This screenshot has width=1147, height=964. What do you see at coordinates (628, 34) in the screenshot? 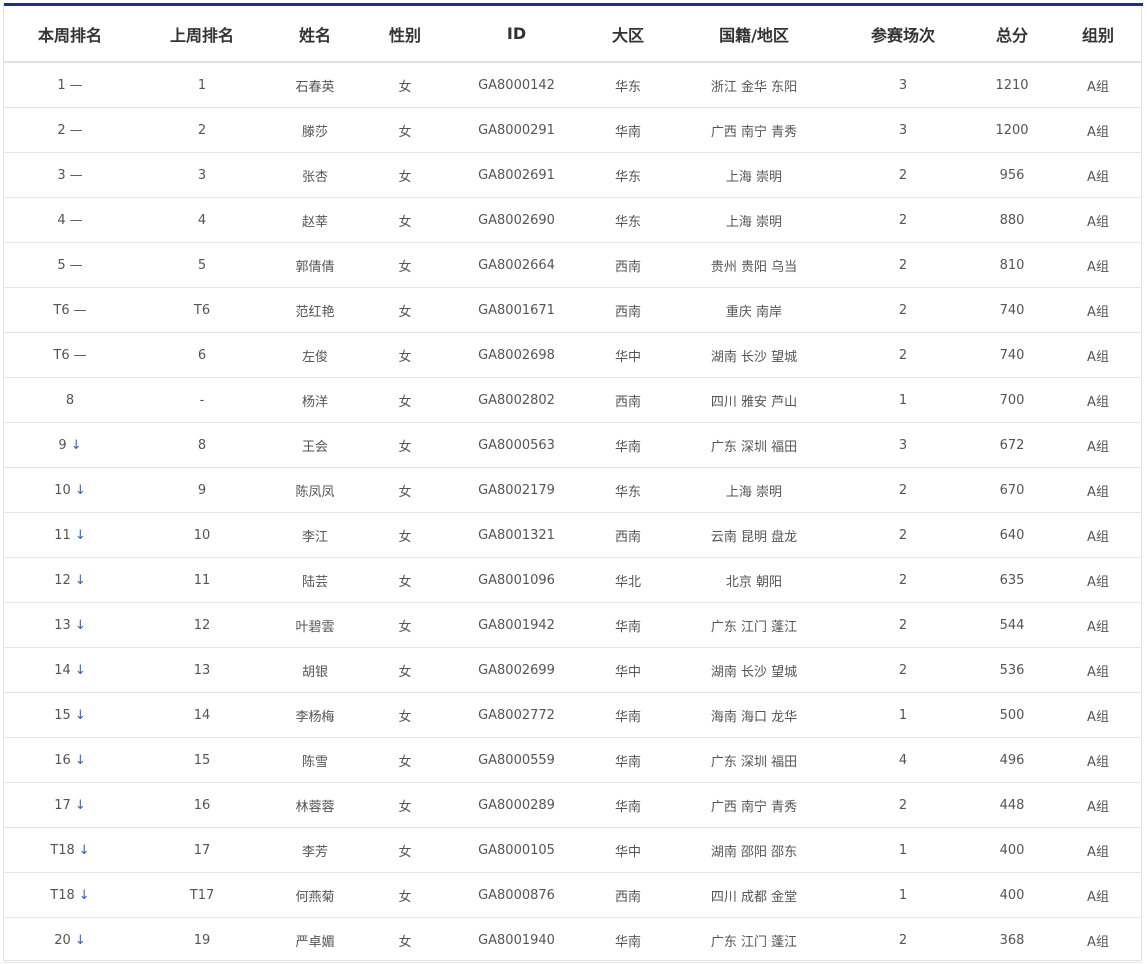
I see `header-region: 大区` at bounding box center [628, 34].